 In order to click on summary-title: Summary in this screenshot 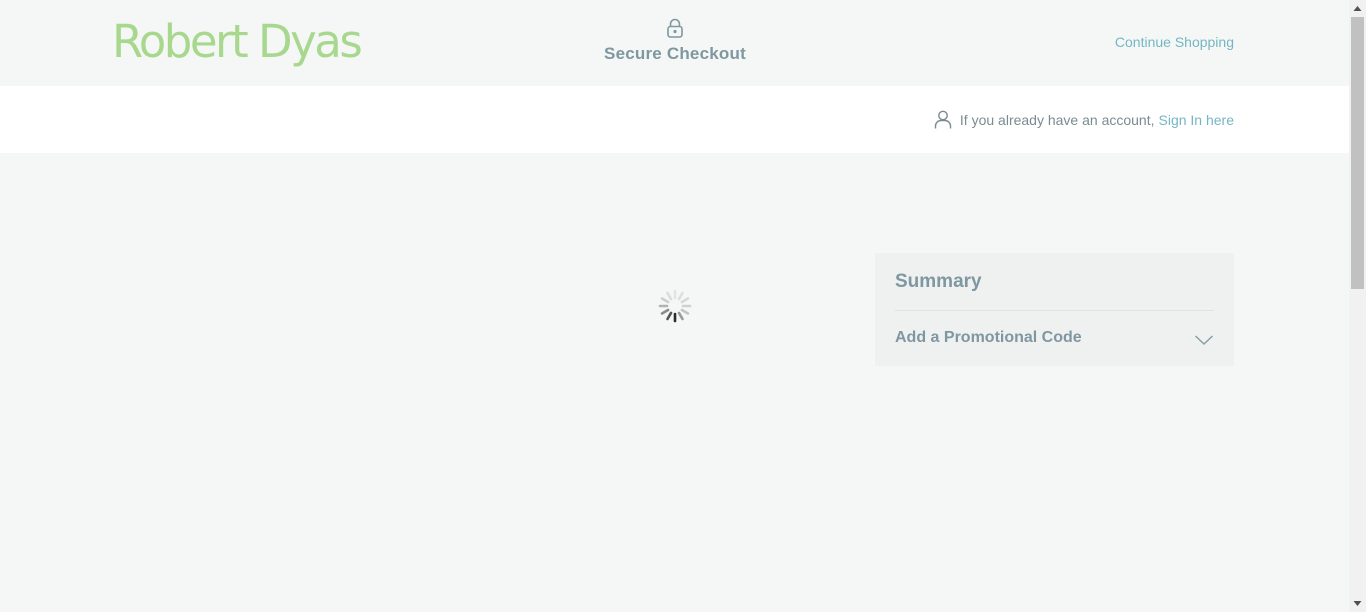, I will do `click(938, 281)`.